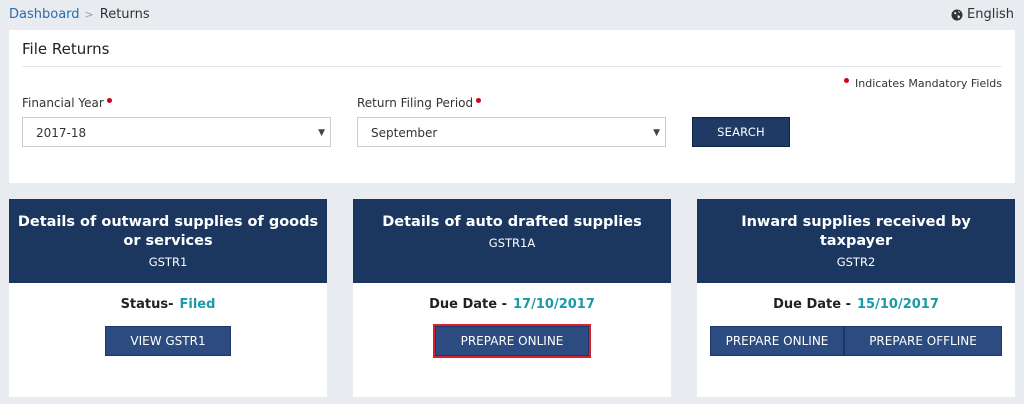  Describe the element at coordinates (511, 132) in the screenshot. I see `filing-period-select: September ▼` at that location.